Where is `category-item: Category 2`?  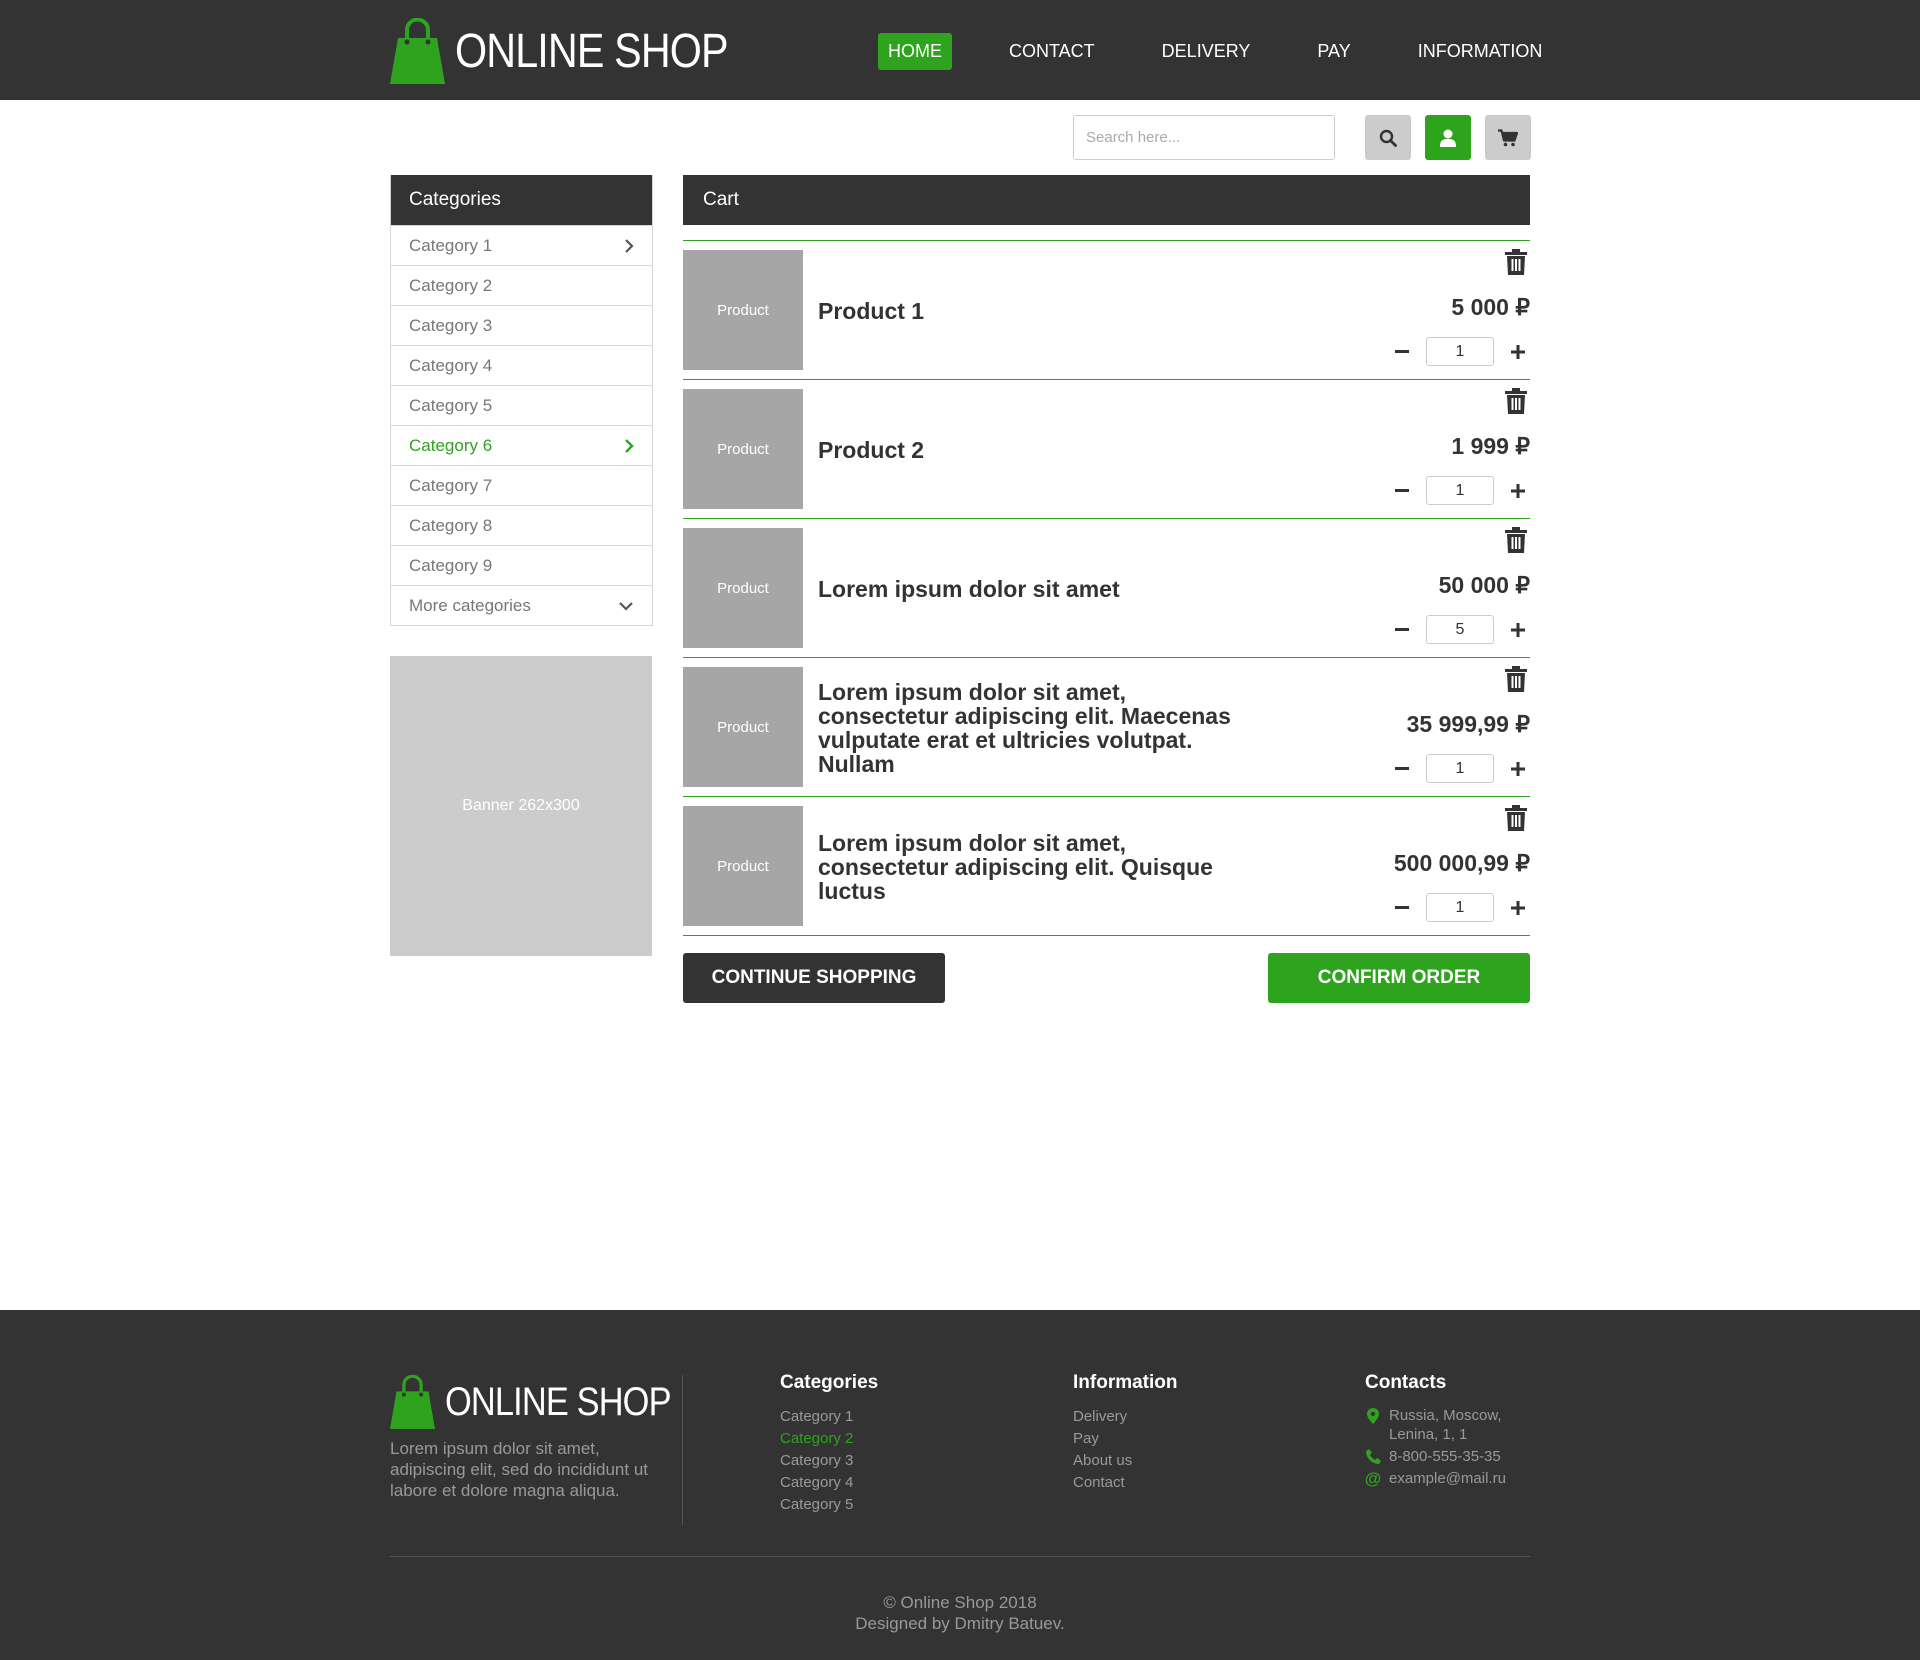
category-item: Category 2 is located at coordinates (521, 285).